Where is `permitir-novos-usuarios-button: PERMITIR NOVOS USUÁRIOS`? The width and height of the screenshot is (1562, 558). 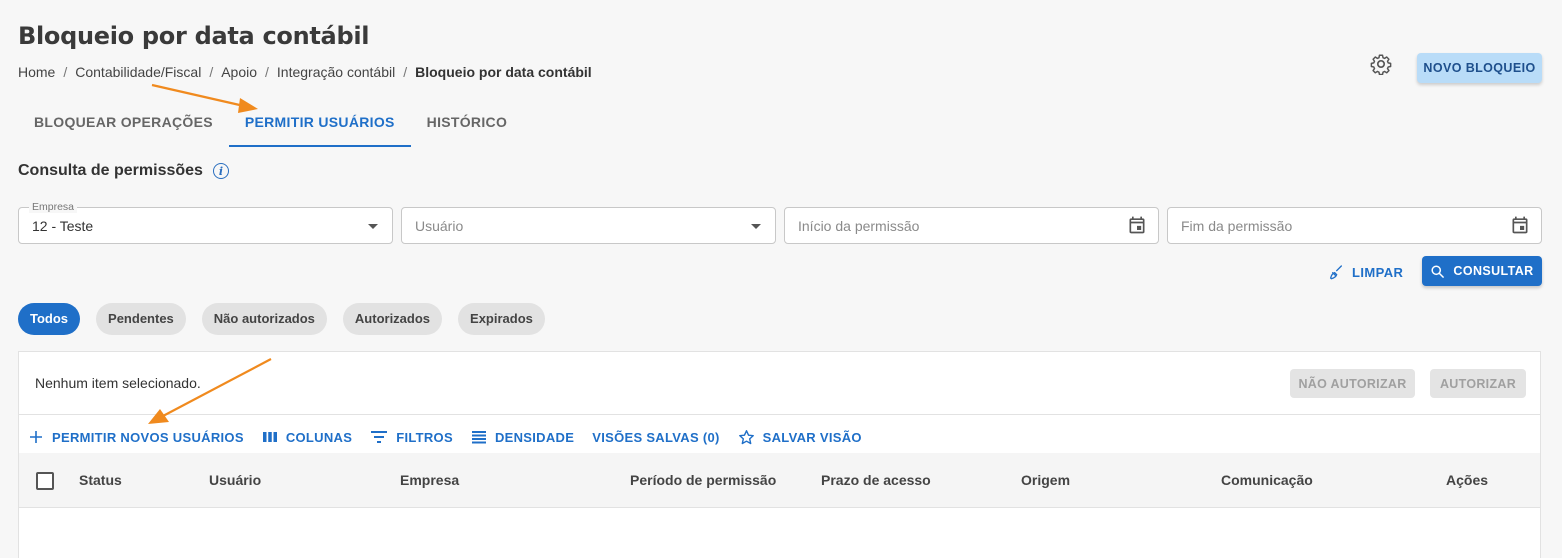 permitir-novos-usuarios-button: PERMITIR NOVOS USUÁRIOS is located at coordinates (136, 437).